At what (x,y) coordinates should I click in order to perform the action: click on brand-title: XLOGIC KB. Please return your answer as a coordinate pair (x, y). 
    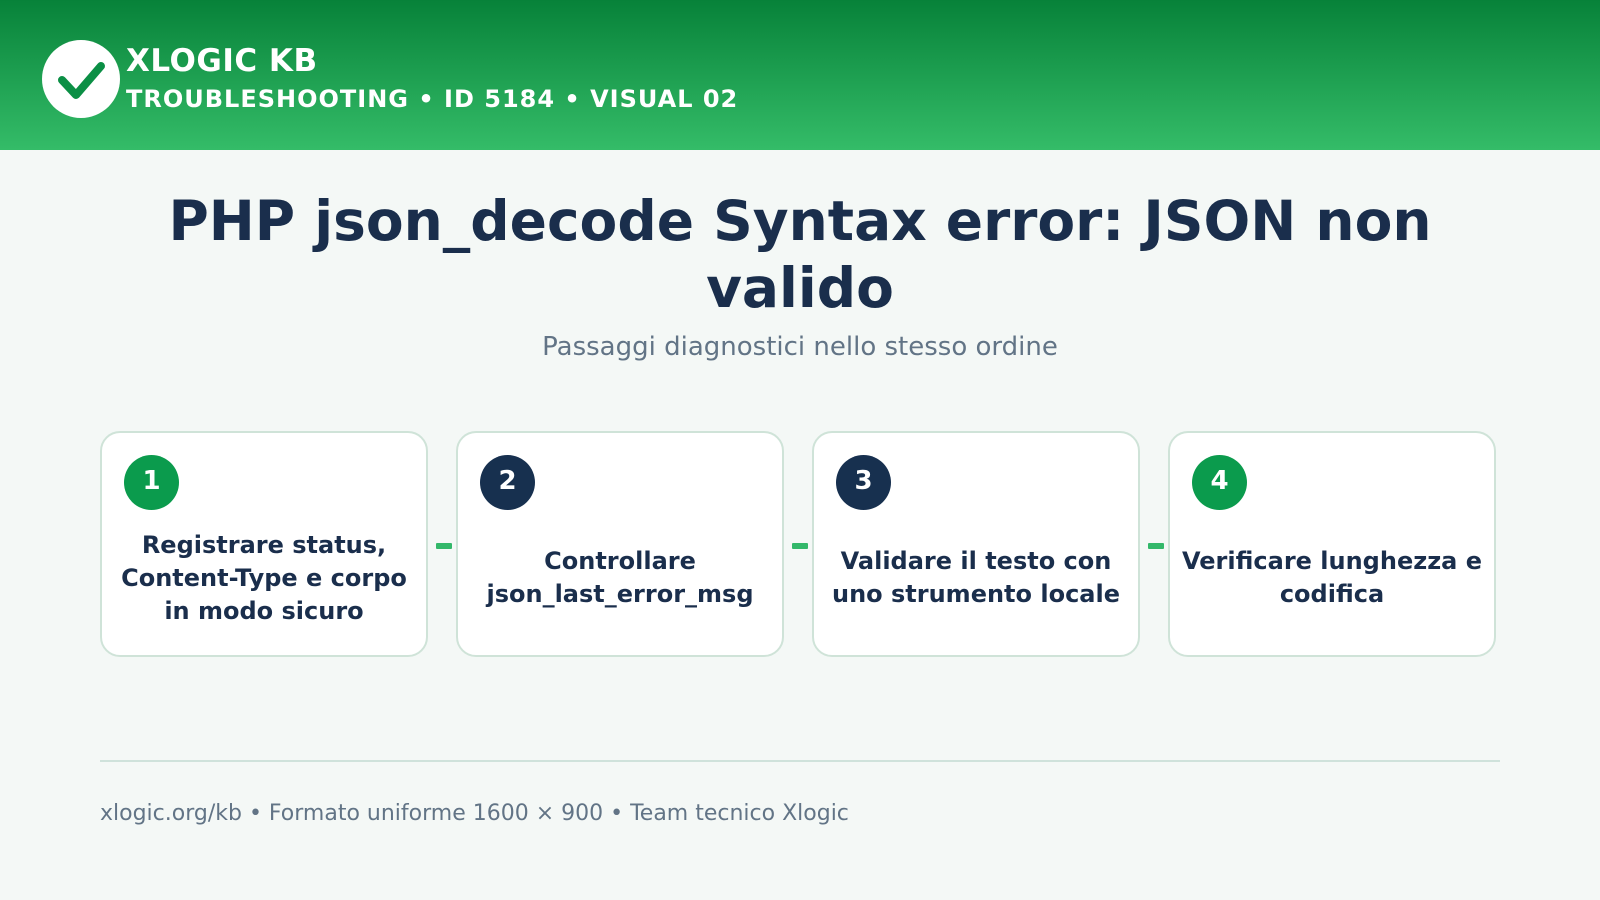
    Looking at the image, I should click on (222, 61).